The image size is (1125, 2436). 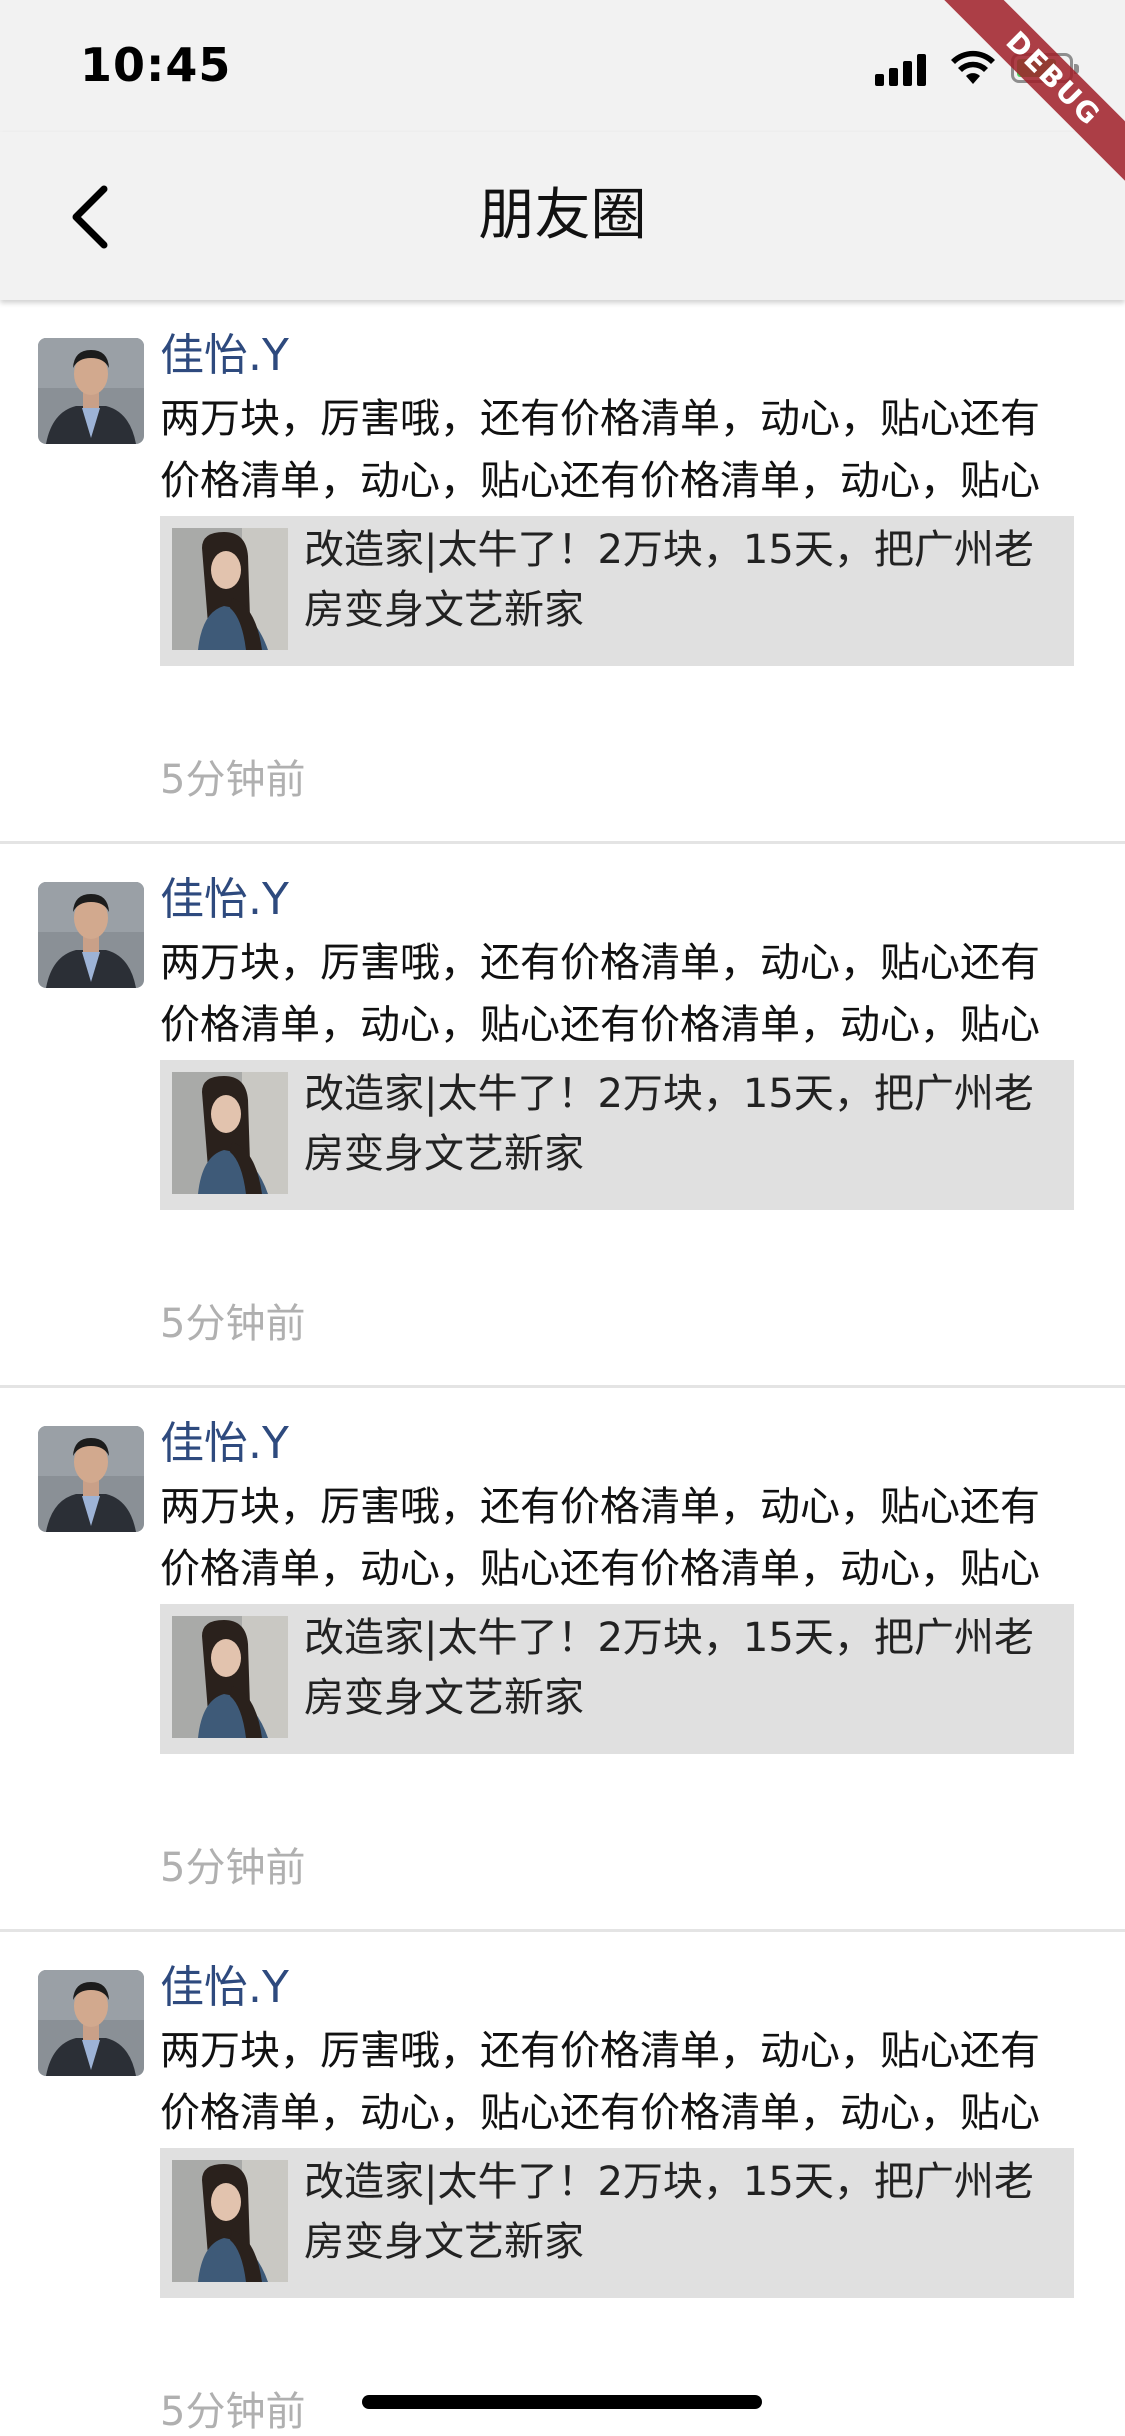 I want to click on navigation-bar: 朋友圈, so click(x=562, y=216).